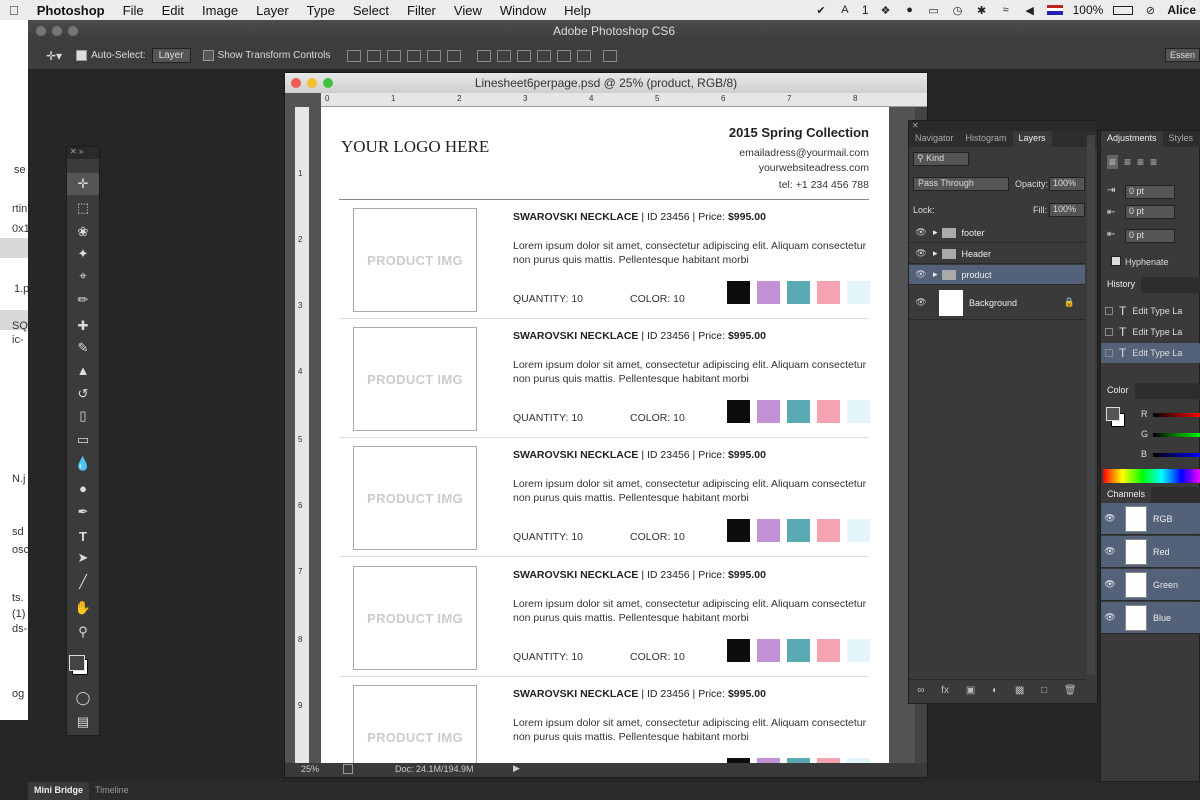 The image size is (1200, 800). What do you see at coordinates (434, 55) in the screenshot?
I see `align-hcenter-icon` at bounding box center [434, 55].